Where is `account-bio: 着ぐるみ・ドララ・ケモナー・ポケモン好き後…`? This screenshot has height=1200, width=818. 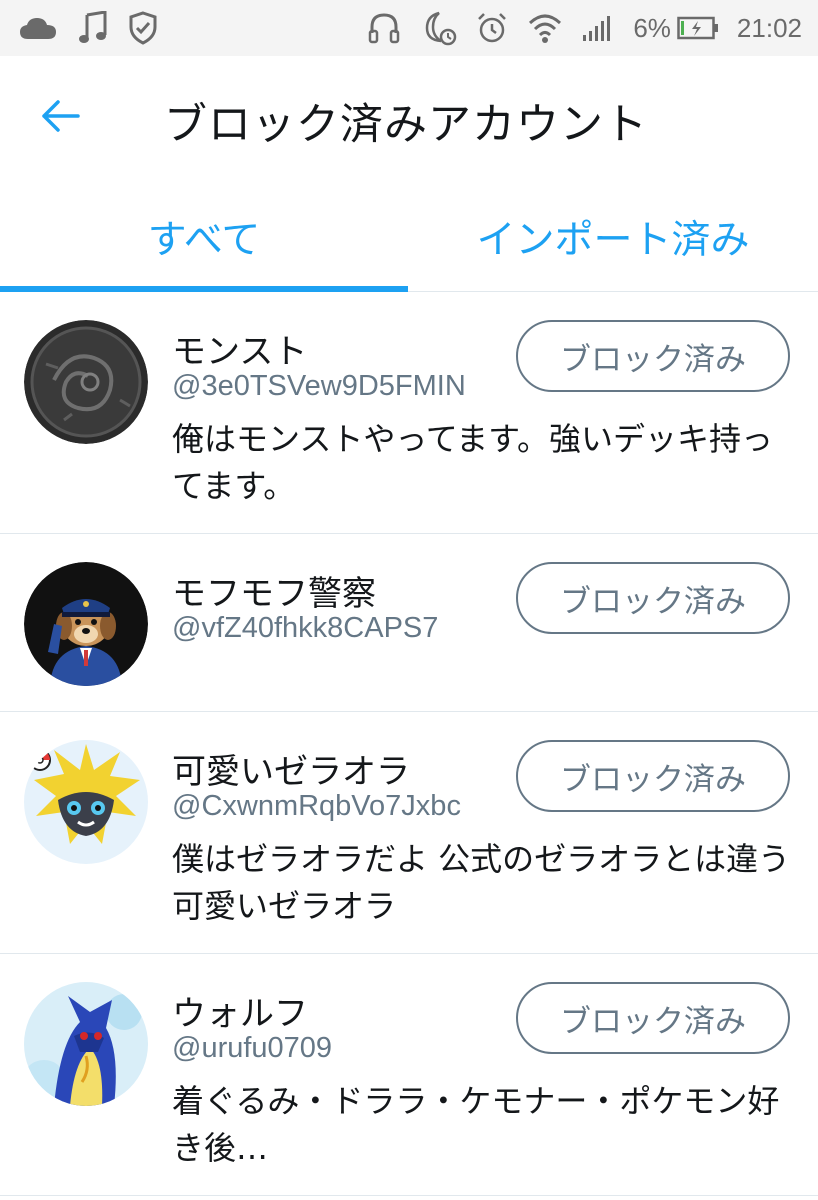 account-bio: 着ぐるみ・ドララ・ケモナー・ポケモン好き後… is located at coordinates (476, 1124).